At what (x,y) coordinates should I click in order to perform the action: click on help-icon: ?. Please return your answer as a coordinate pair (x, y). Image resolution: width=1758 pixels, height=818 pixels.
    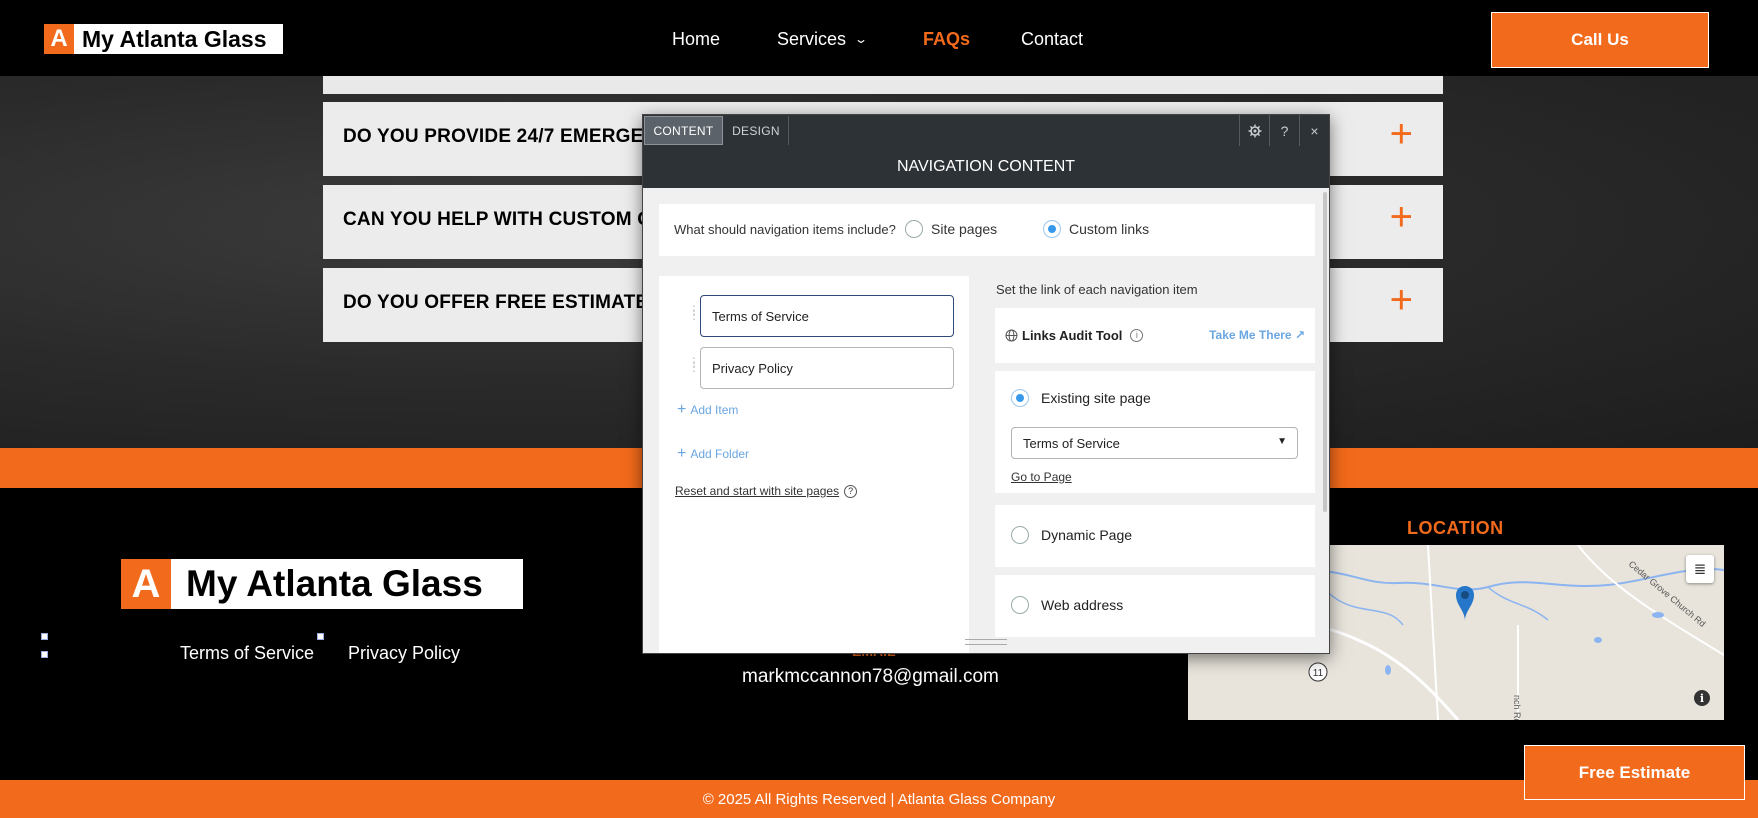
    Looking at the image, I should click on (1284, 130).